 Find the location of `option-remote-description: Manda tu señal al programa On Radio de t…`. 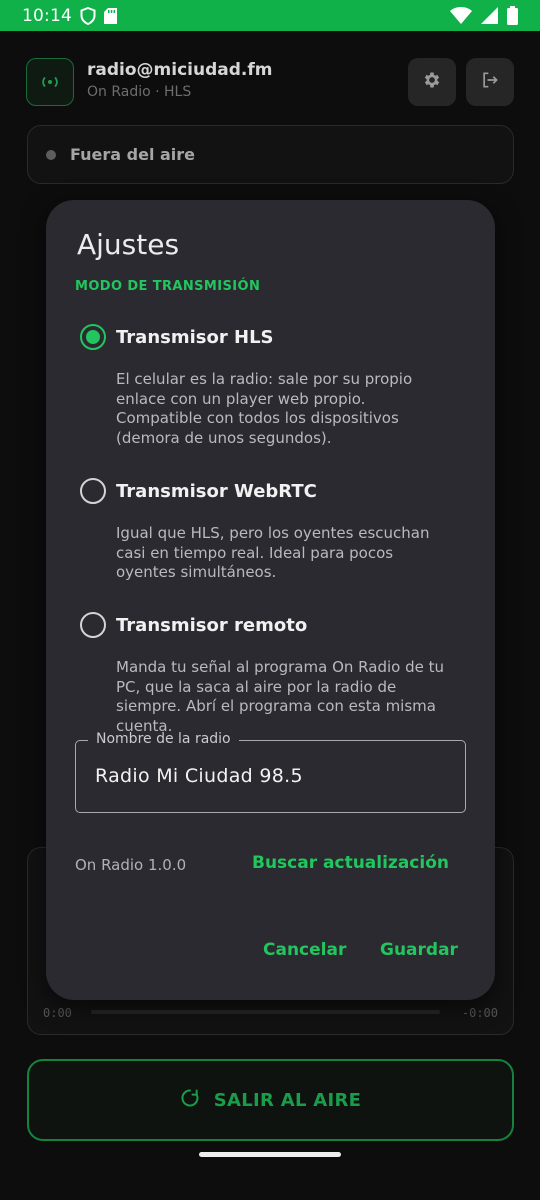

option-remote-description: Manda tu señal al programa On Radio de t… is located at coordinates (280, 696).